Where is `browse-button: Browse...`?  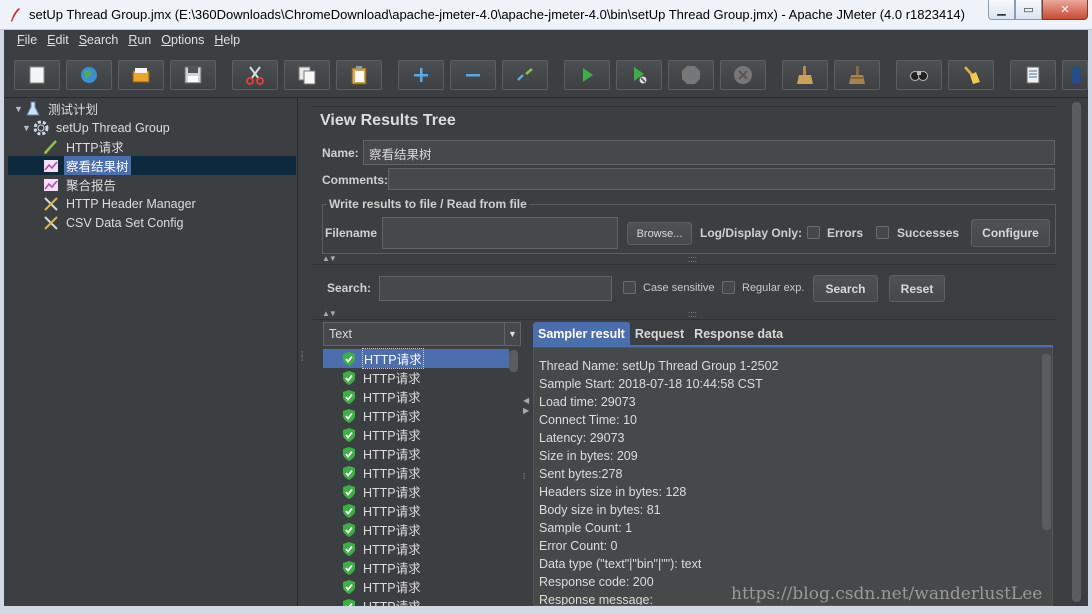
browse-button: Browse... is located at coordinates (659, 233).